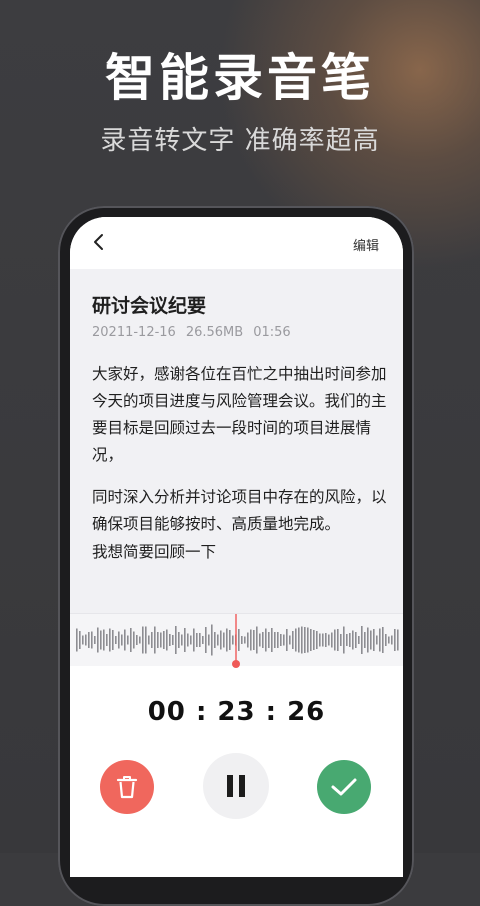  Describe the element at coordinates (240, 141) in the screenshot. I see `hero-subtitle: 录音转文字 准确率超高` at that location.